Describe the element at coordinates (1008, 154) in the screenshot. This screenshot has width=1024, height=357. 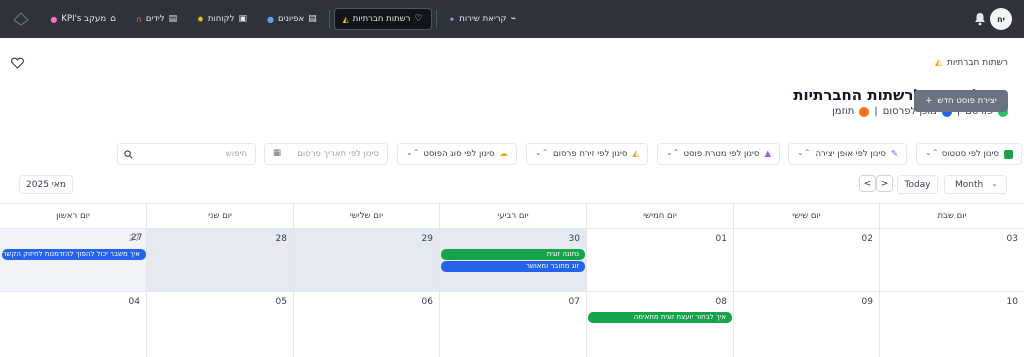
I see `checkbox-icon` at that location.